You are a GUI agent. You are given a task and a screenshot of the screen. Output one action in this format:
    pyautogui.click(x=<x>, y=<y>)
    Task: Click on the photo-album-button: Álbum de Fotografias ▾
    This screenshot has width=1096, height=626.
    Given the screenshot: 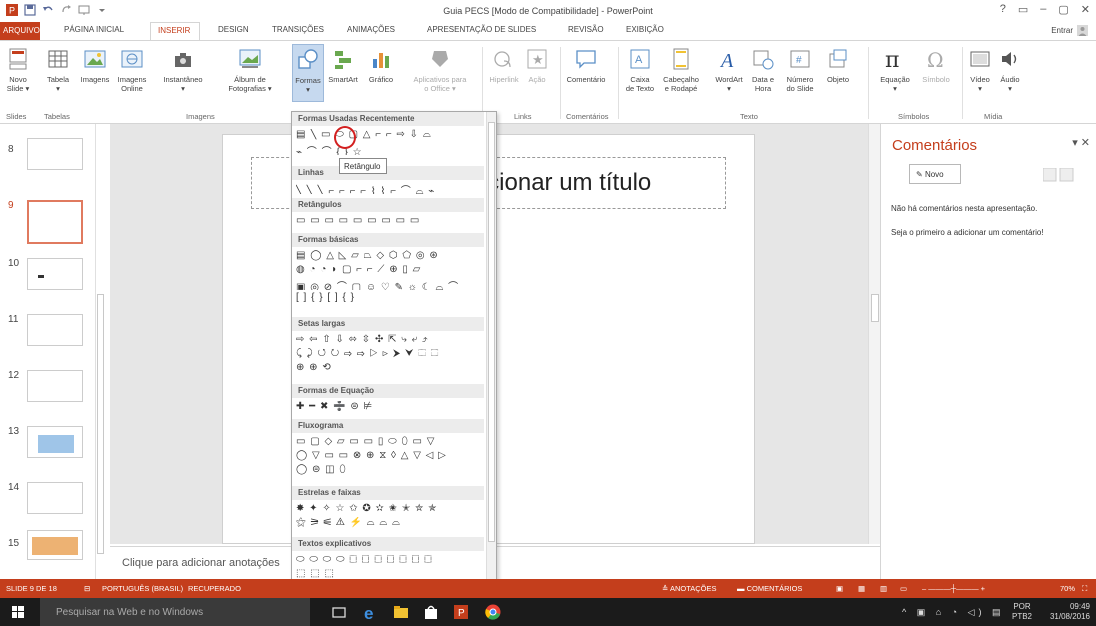 What is the action you would take?
    pyautogui.click(x=250, y=70)
    